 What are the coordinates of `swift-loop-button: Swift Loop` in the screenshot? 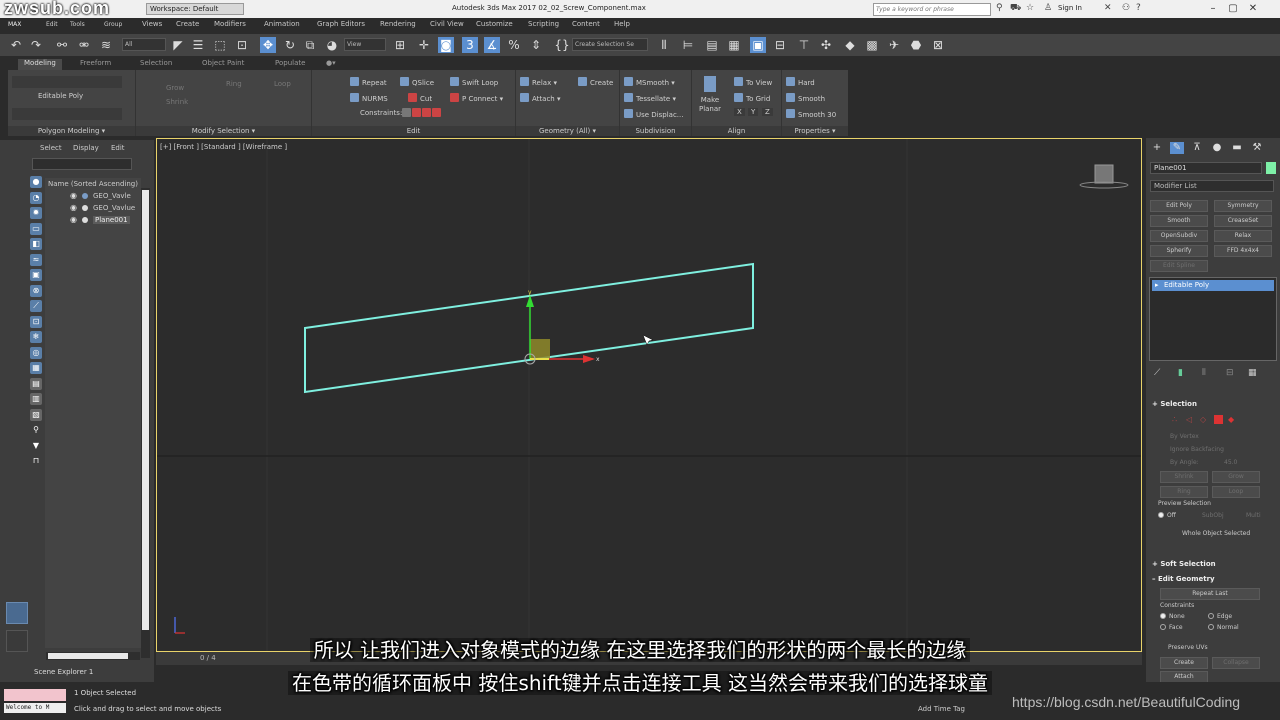 It's located at (474, 82).